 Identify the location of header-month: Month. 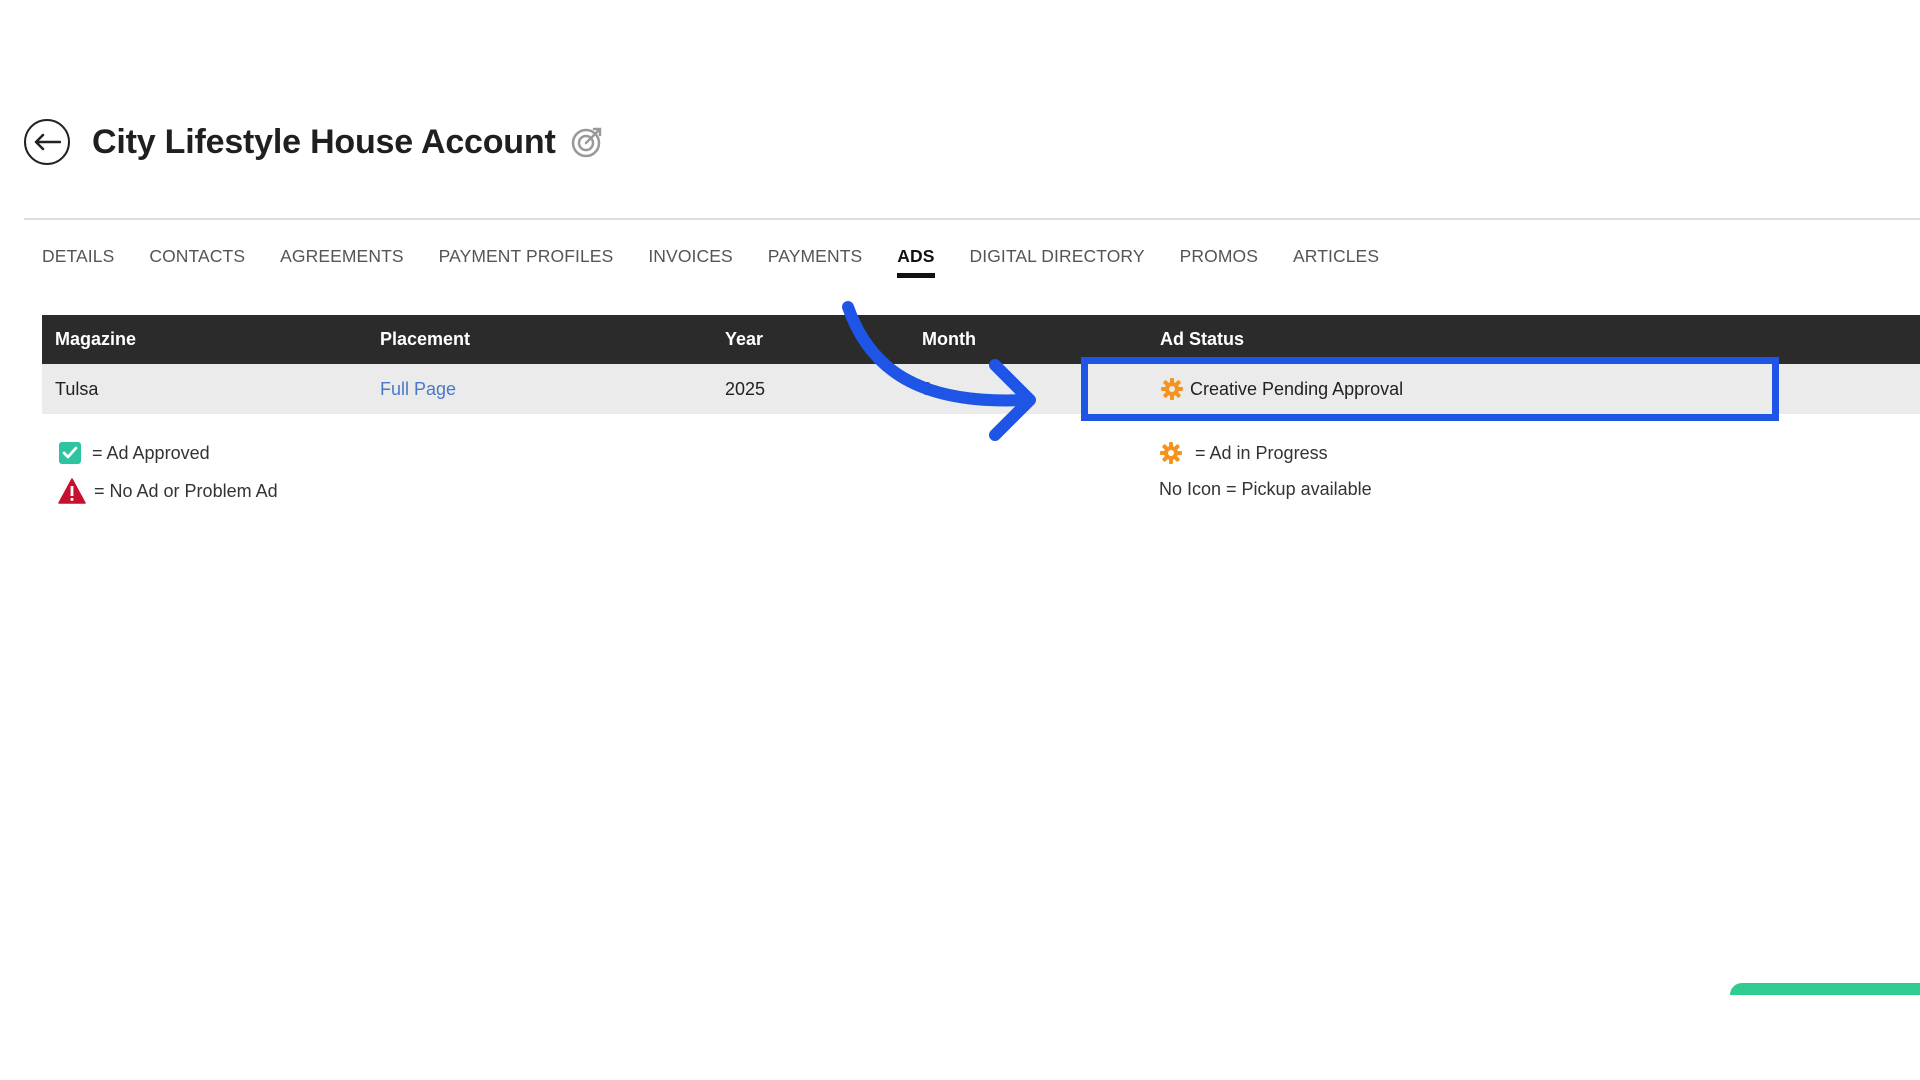
(949, 339).